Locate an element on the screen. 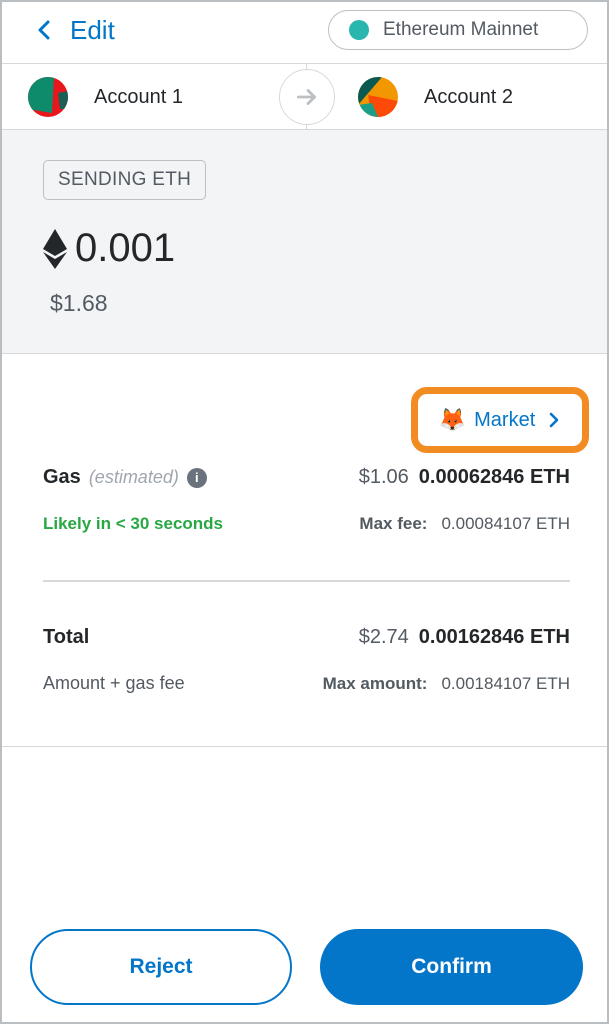 This screenshot has height=1024, width=609. edit-label: Edit is located at coordinates (92, 29).